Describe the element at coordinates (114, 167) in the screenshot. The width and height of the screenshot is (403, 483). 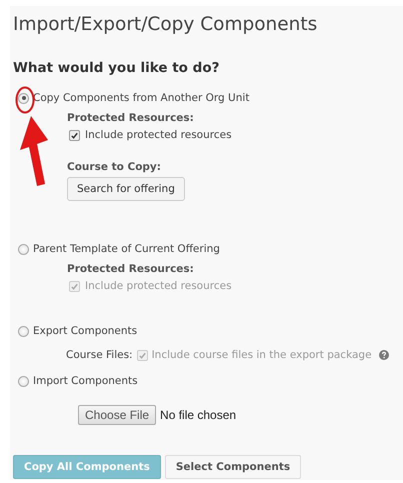
I see `field-heading: Course to Copy:` at that location.